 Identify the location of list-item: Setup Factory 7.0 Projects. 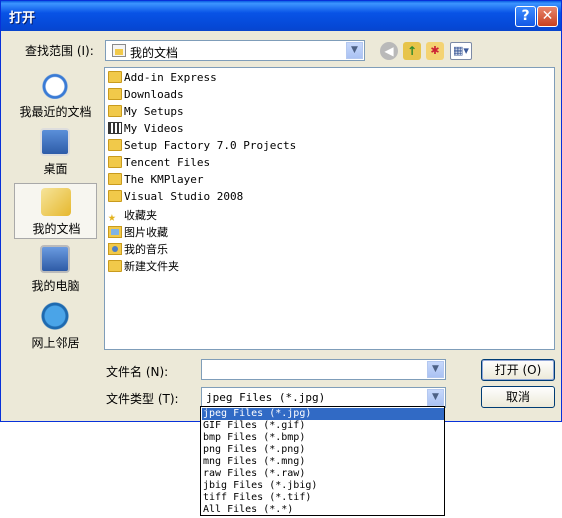
(202, 147).